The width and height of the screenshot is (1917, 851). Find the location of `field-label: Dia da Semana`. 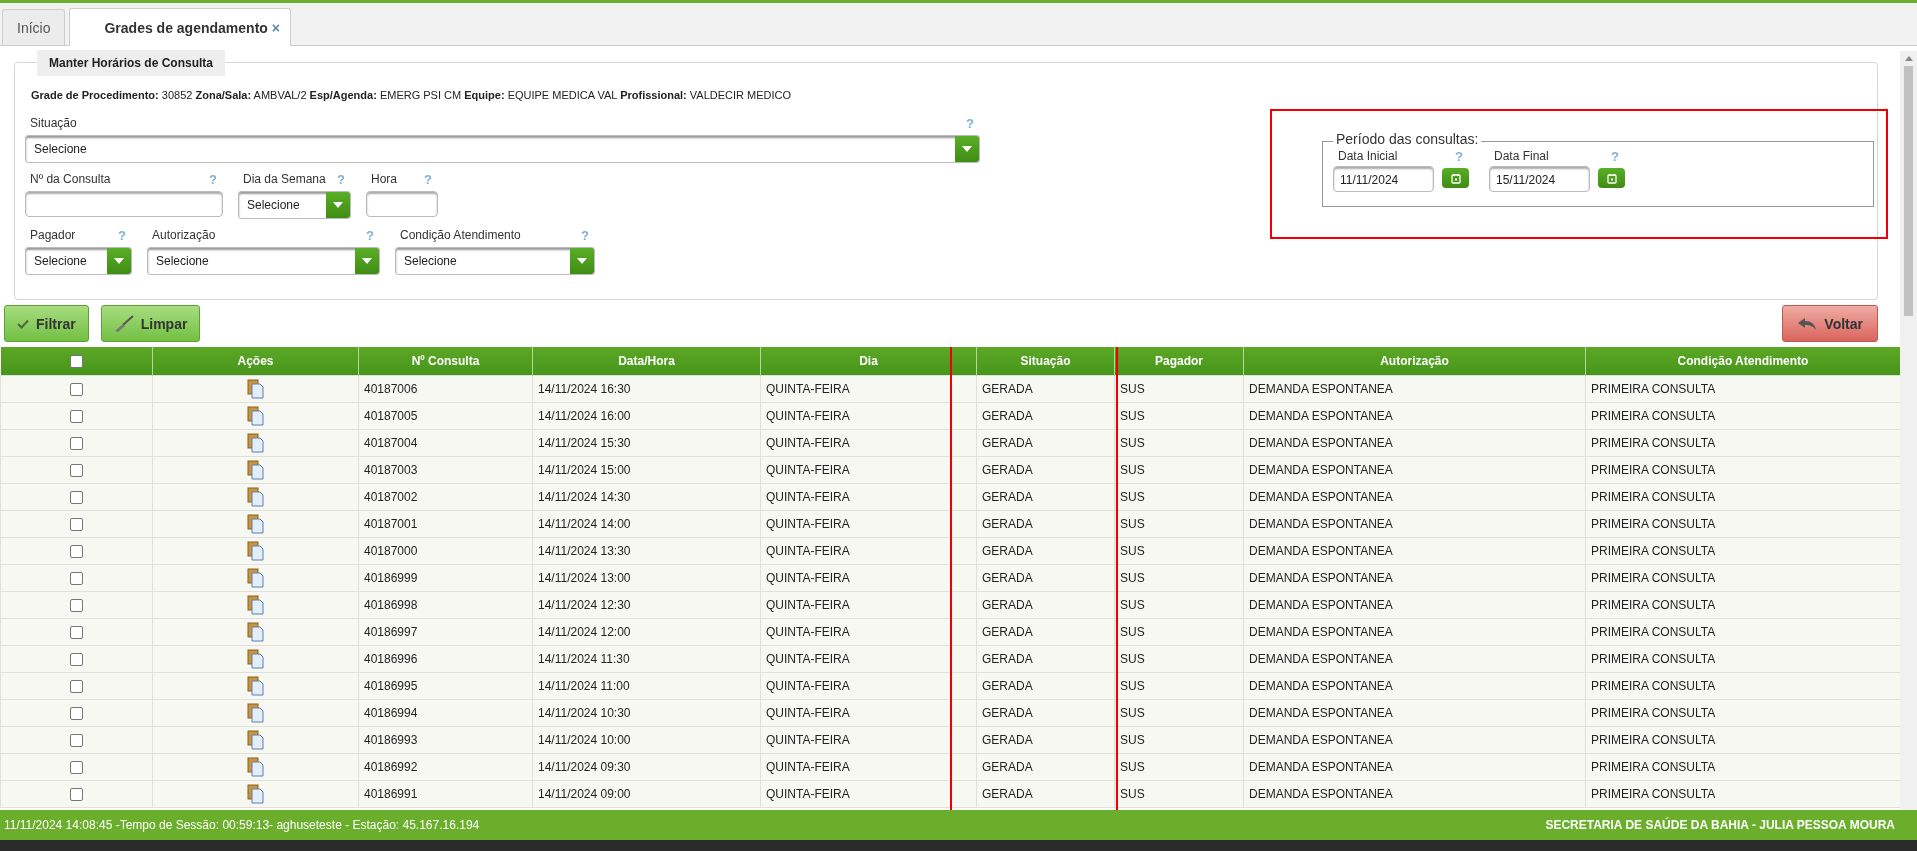

field-label: Dia da Semana is located at coordinates (284, 179).